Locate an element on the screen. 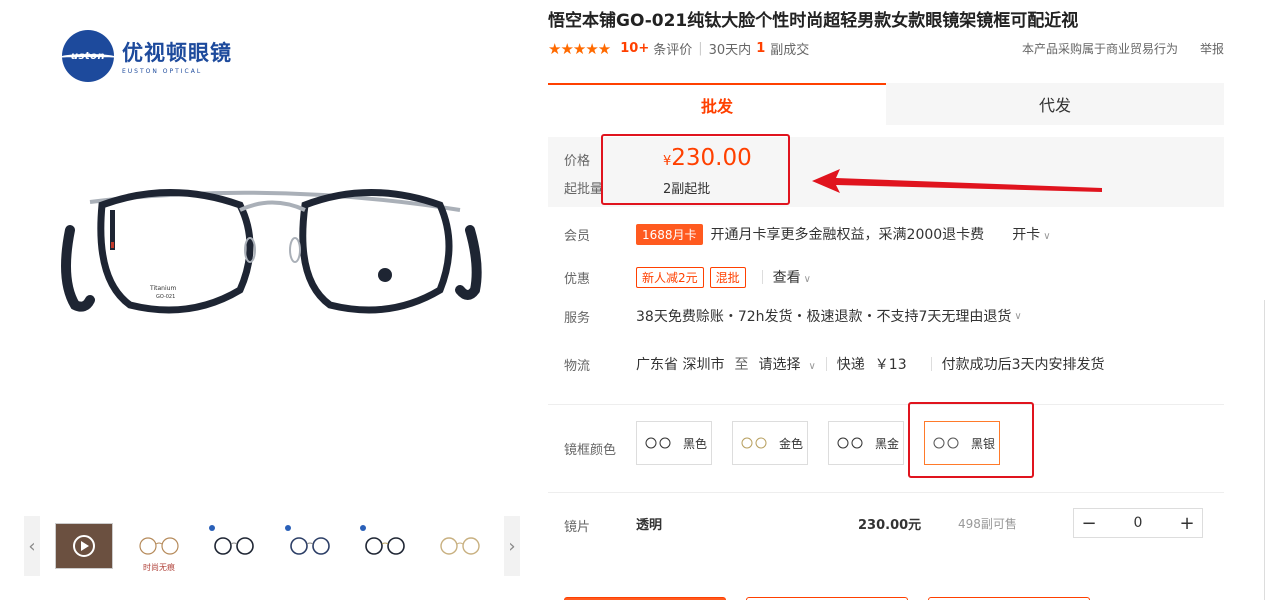 The height and width of the screenshot is (600, 1266). lens-row: 镜片 透明 230.00元 498副可售 − 0 + is located at coordinates (886, 523).